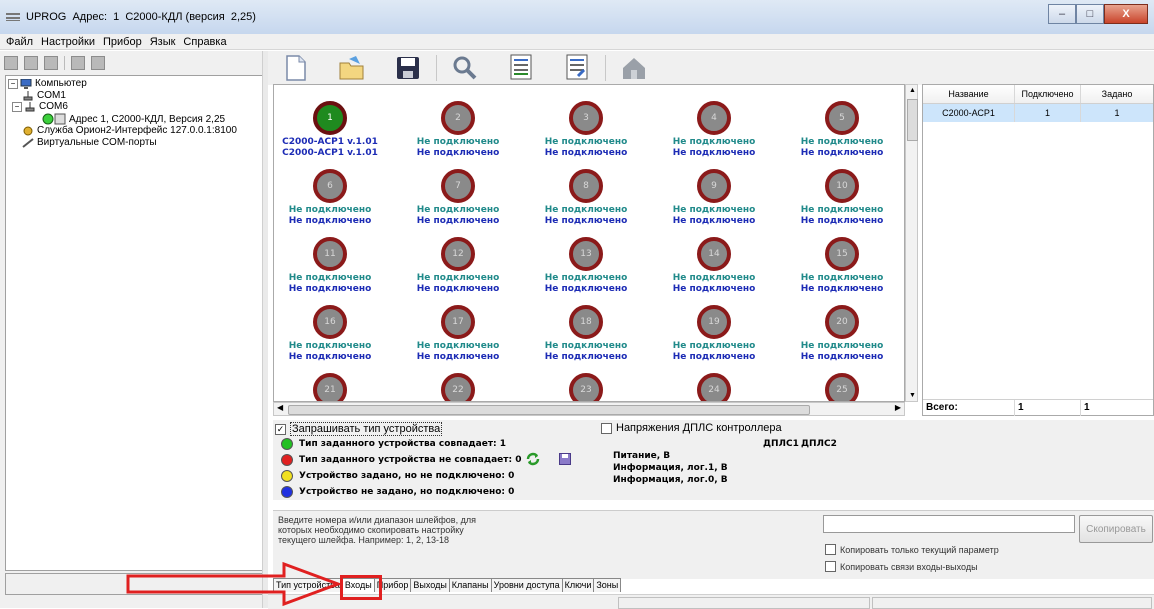  I want to click on scroll-right-icon: ▶, so click(898, 407).